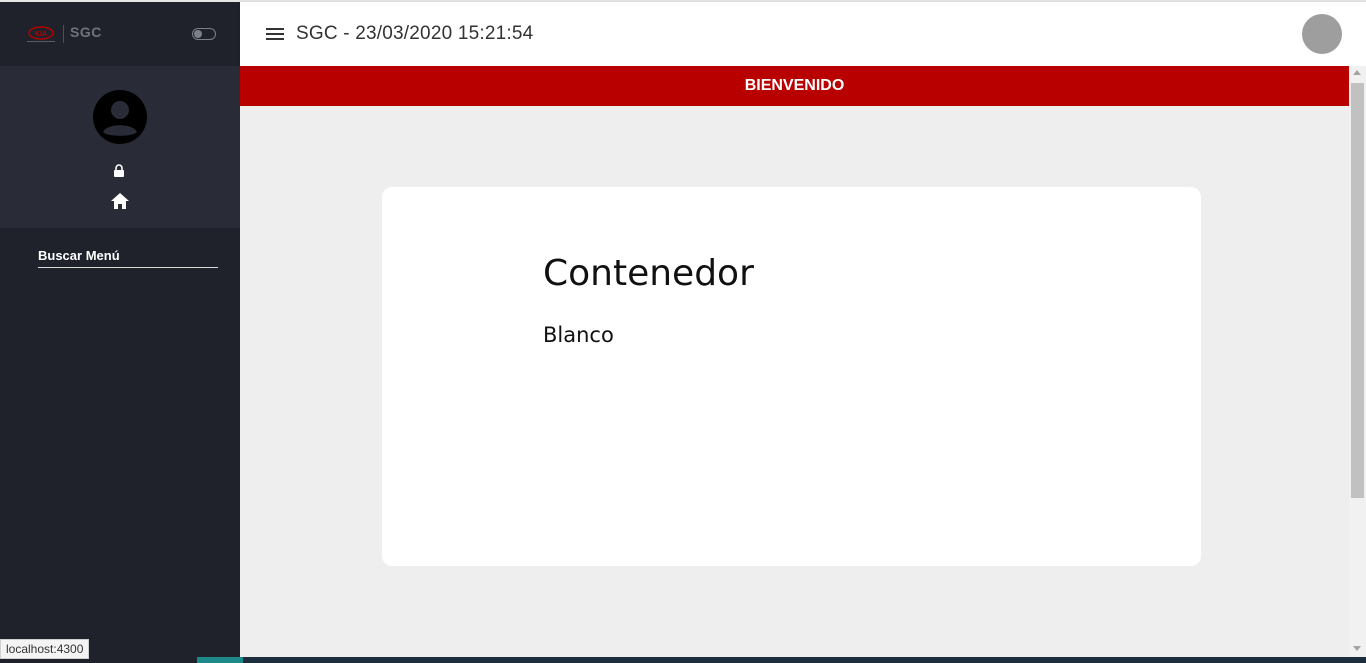  I want to click on scroll-down-arrow-icon, so click(1357, 648).